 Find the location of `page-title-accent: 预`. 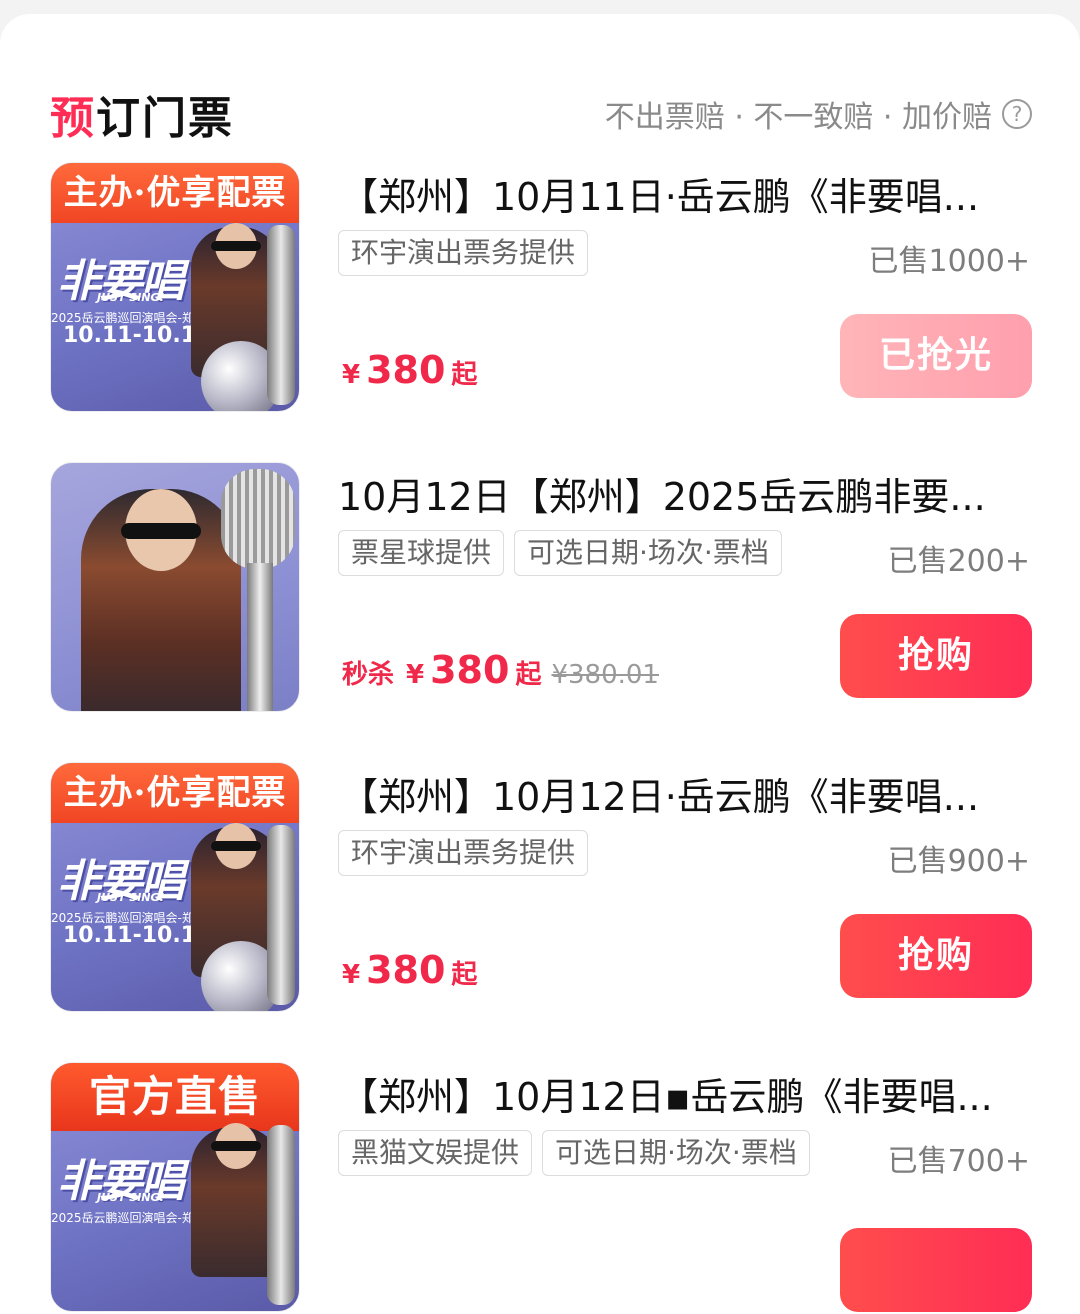

page-title-accent: 预 is located at coordinates (73, 118).